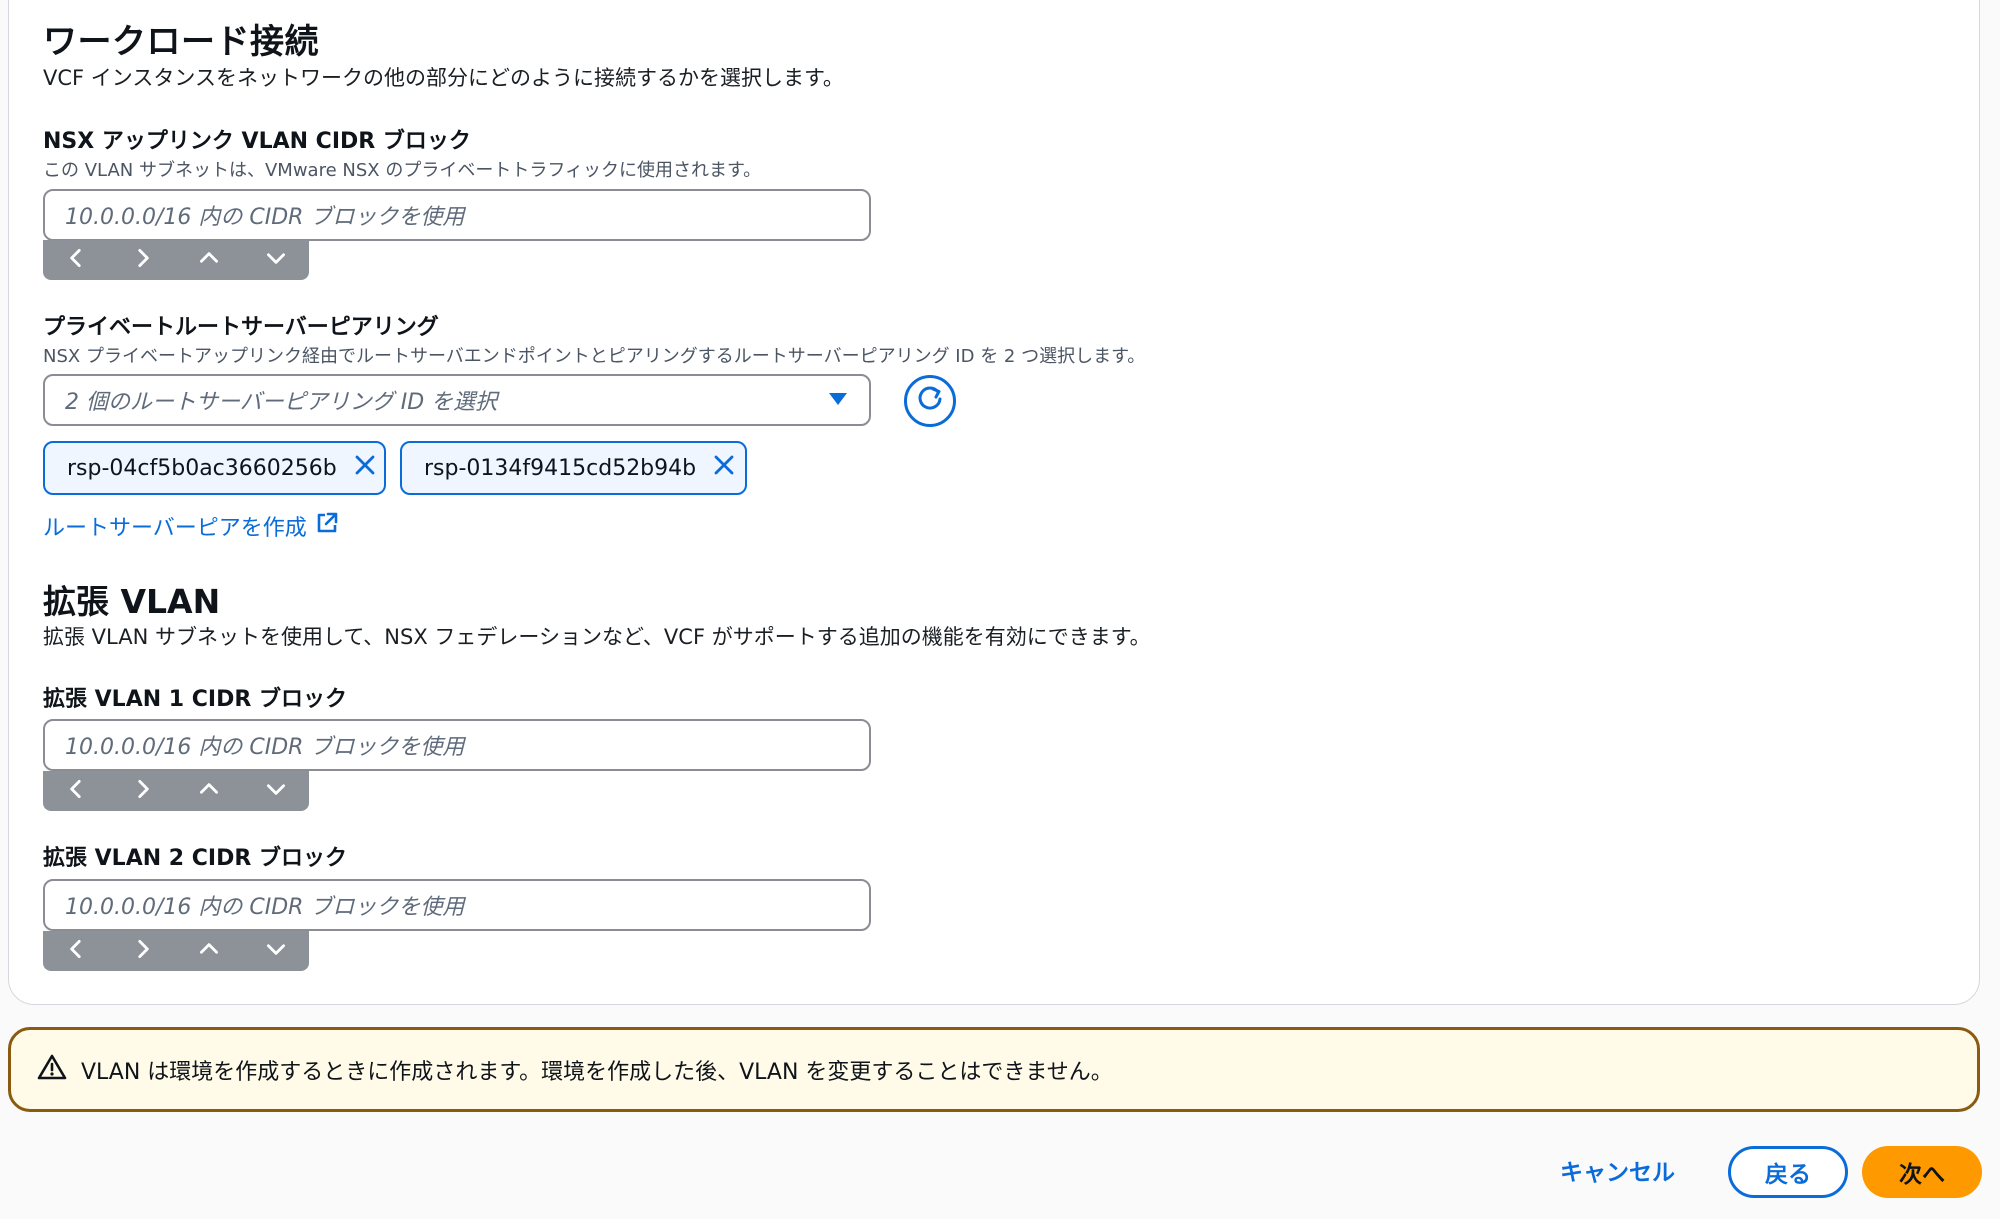  Describe the element at coordinates (560, 468) in the screenshot. I see `token-label: rsp-0134f9415cd52b94b` at that location.